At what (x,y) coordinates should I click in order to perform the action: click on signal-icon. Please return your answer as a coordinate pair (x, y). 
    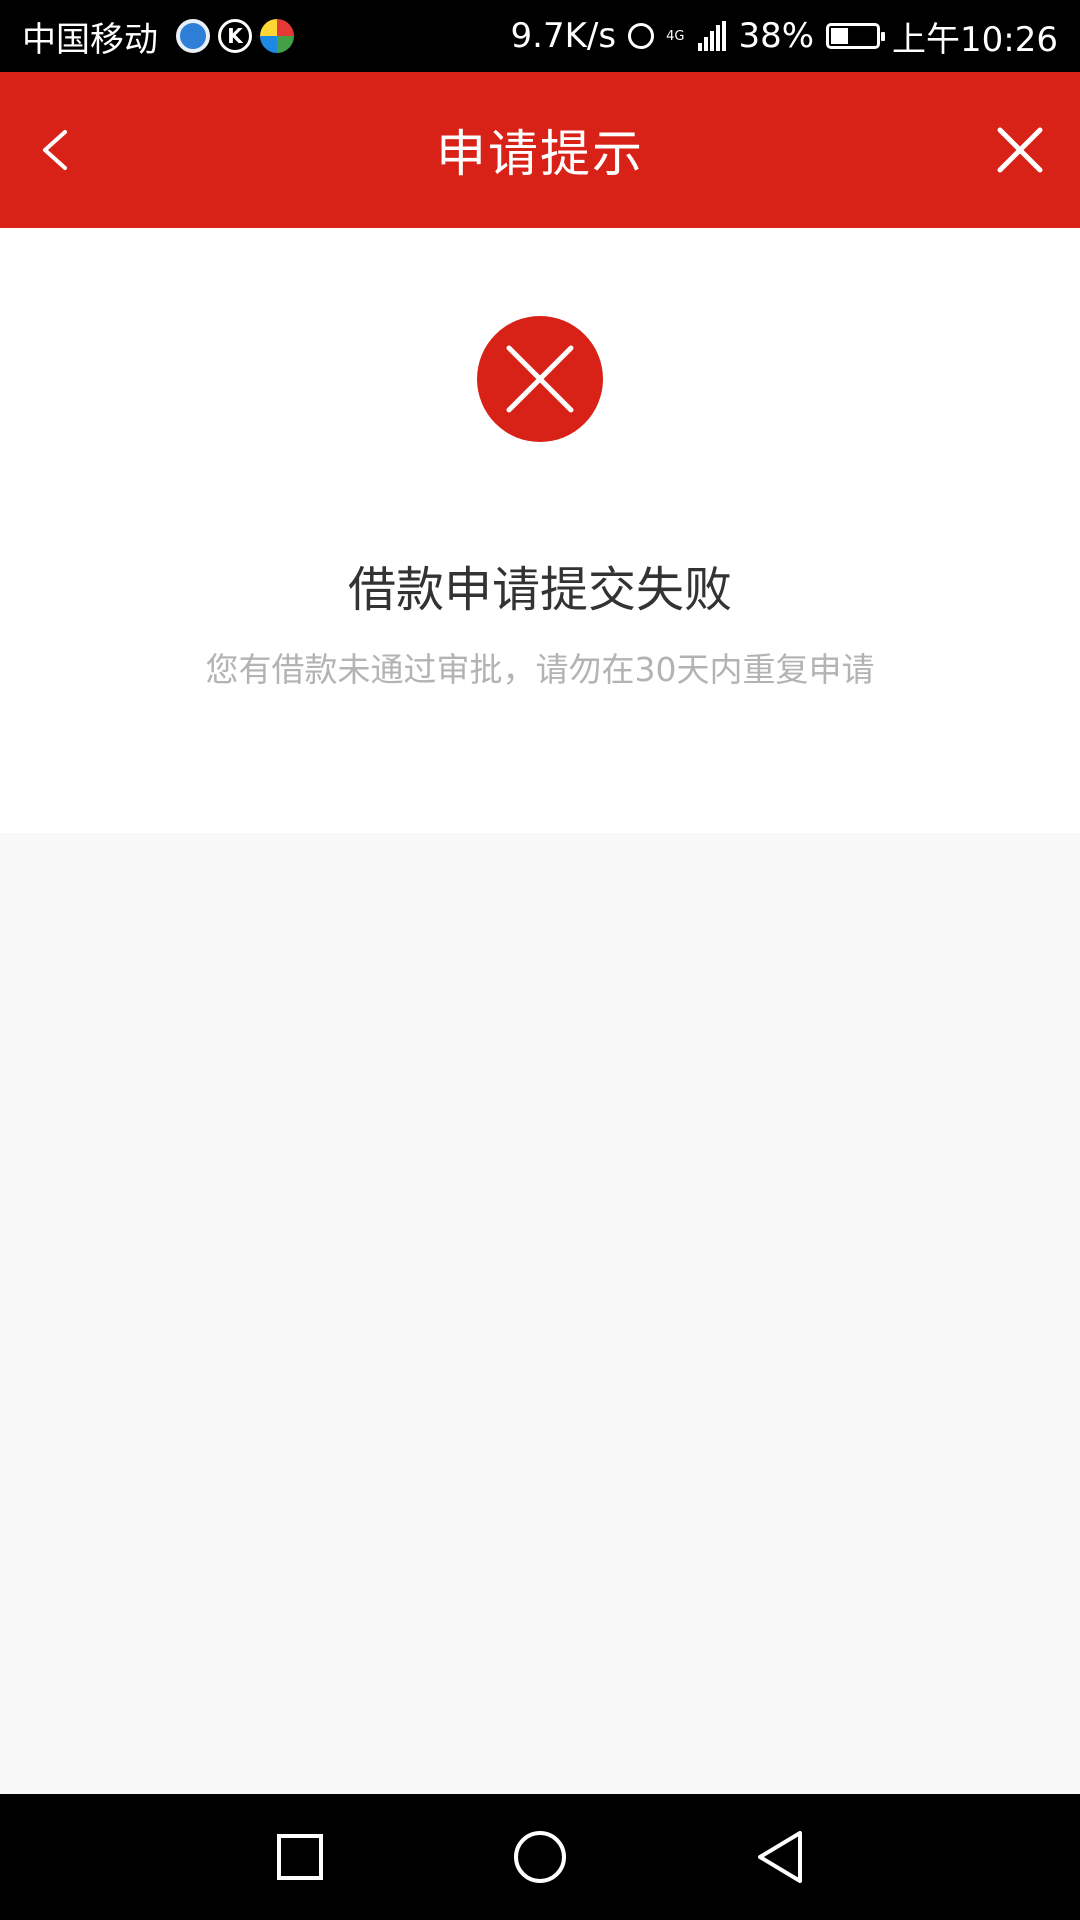
    Looking at the image, I should click on (711, 36).